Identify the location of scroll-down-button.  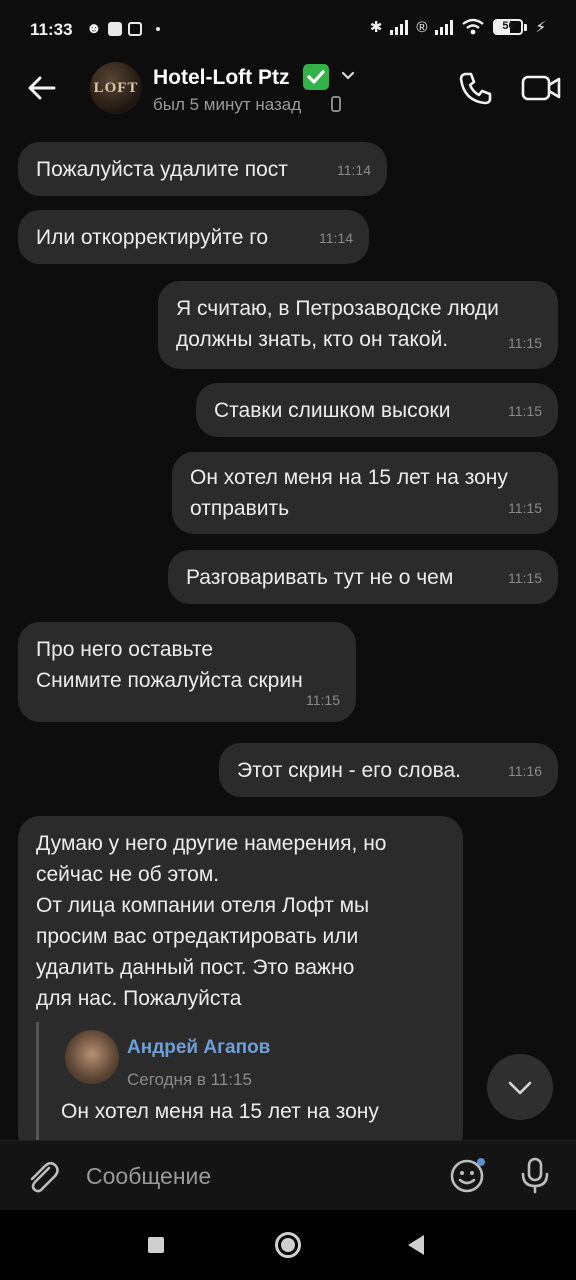
(520, 1087).